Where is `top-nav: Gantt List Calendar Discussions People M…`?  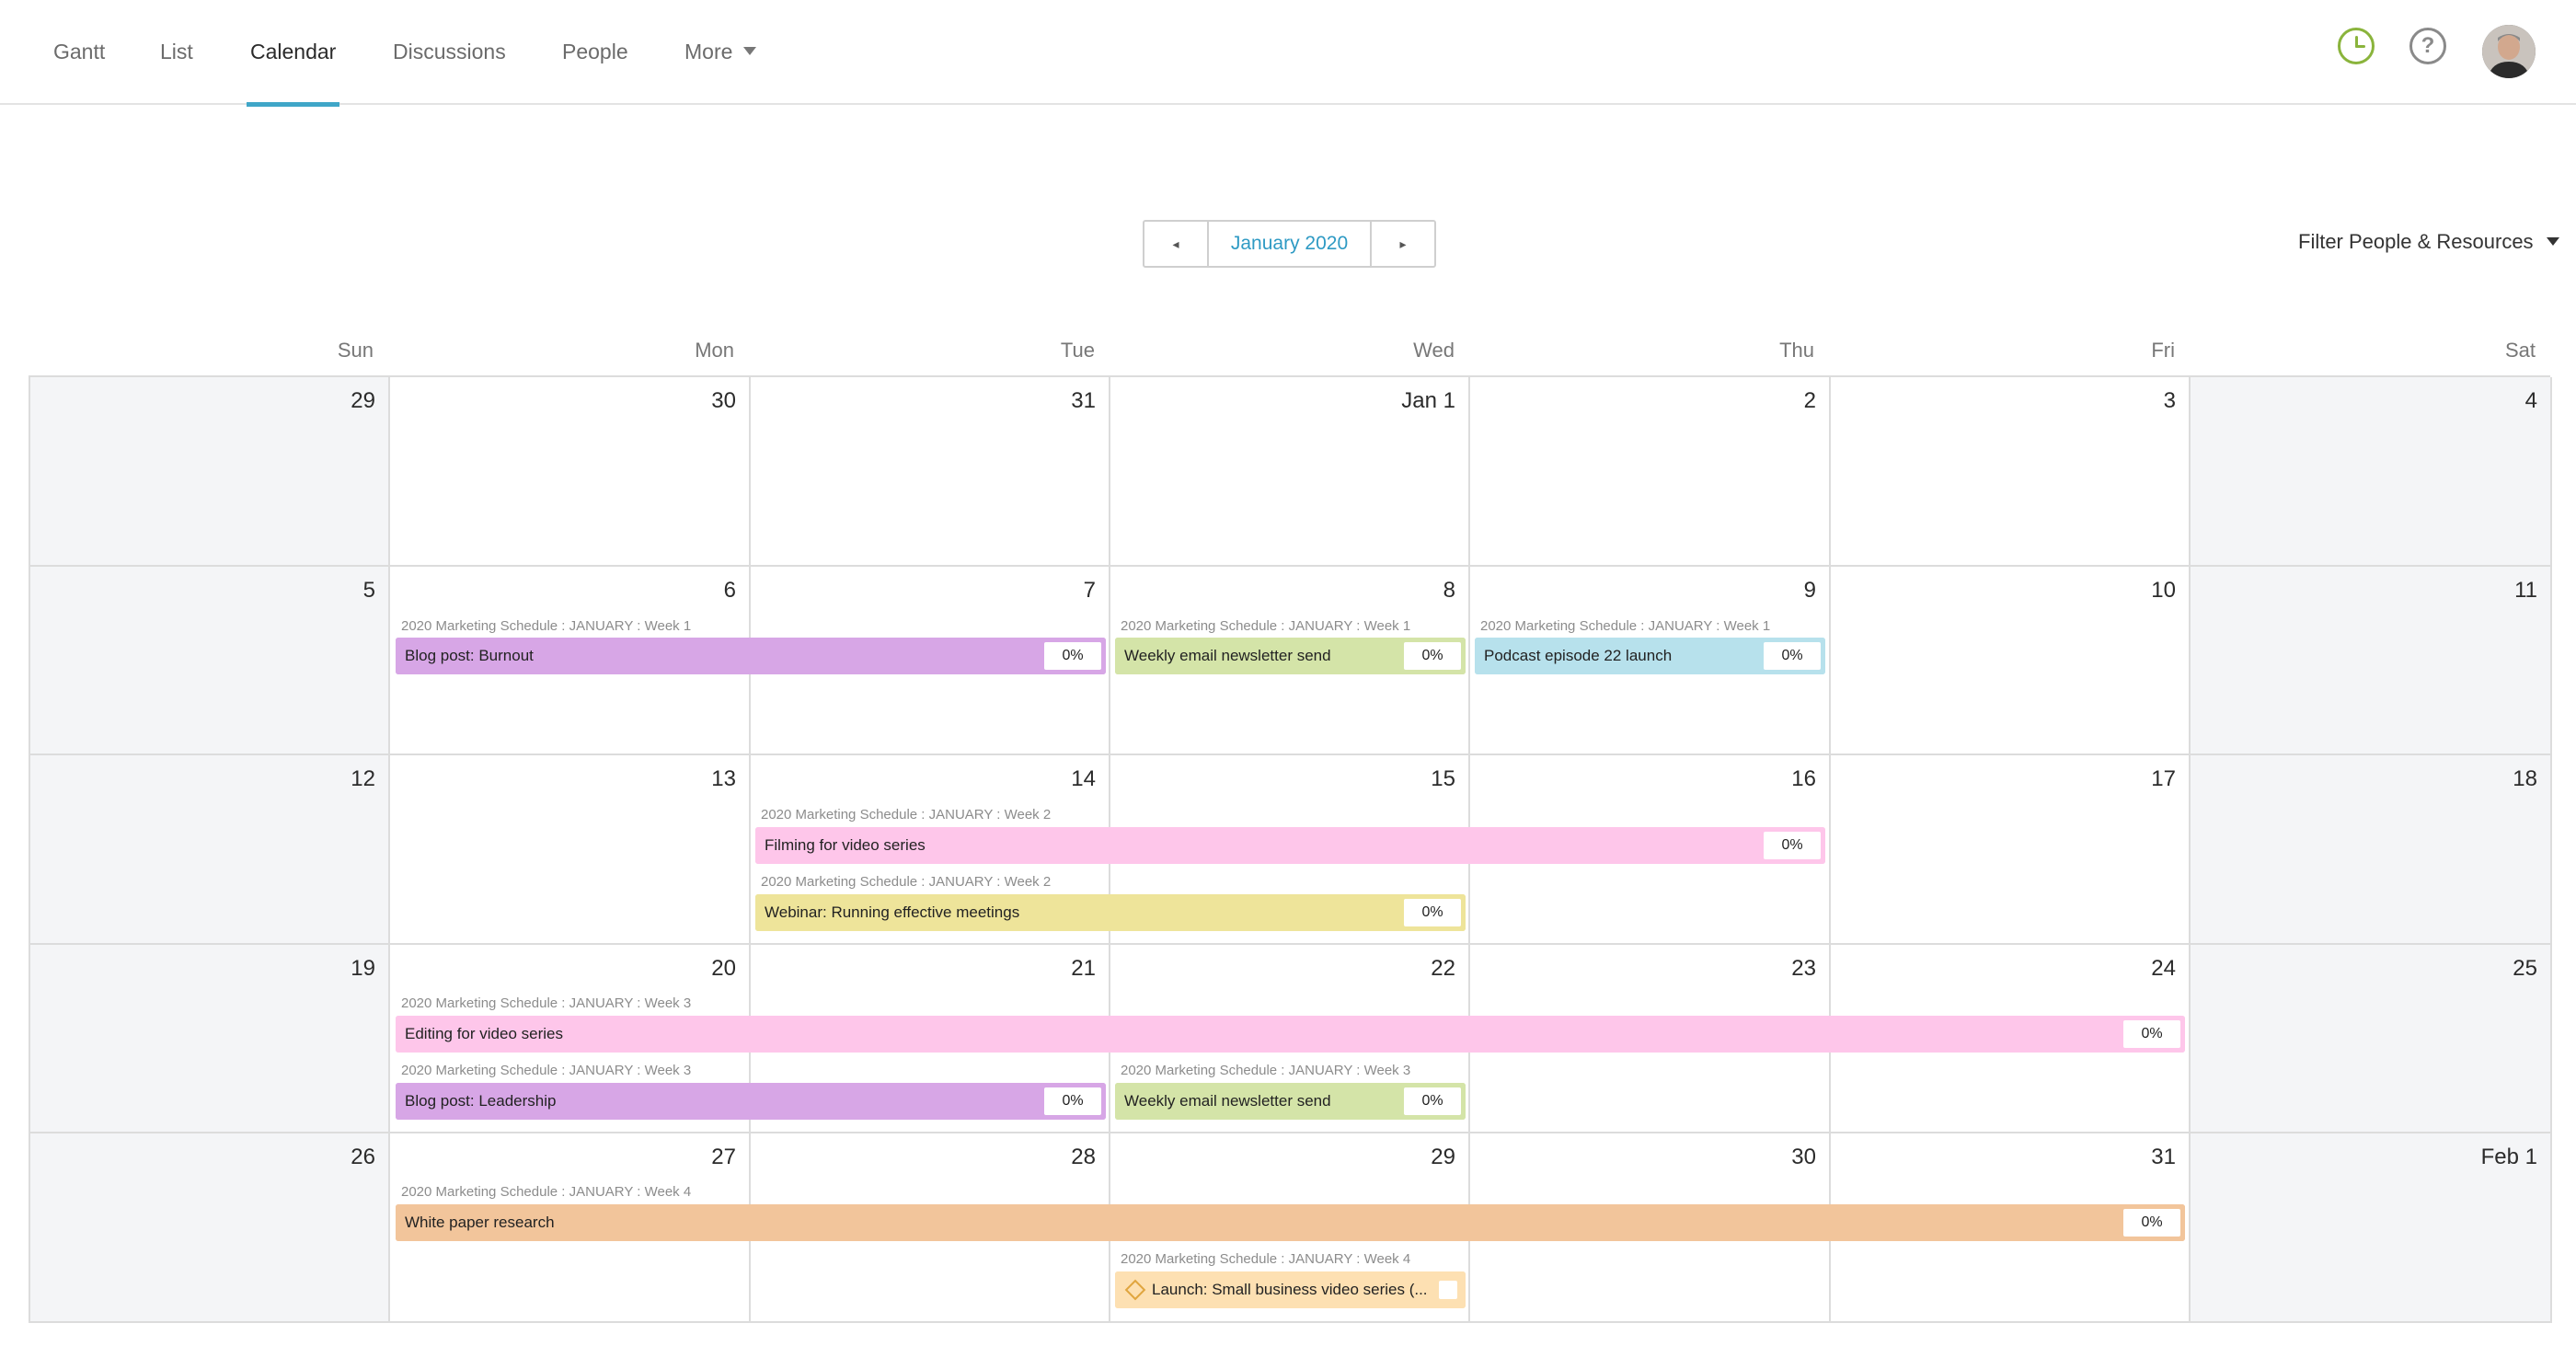
top-nav: Gantt List Calendar Discussions People M… is located at coordinates (1288, 54).